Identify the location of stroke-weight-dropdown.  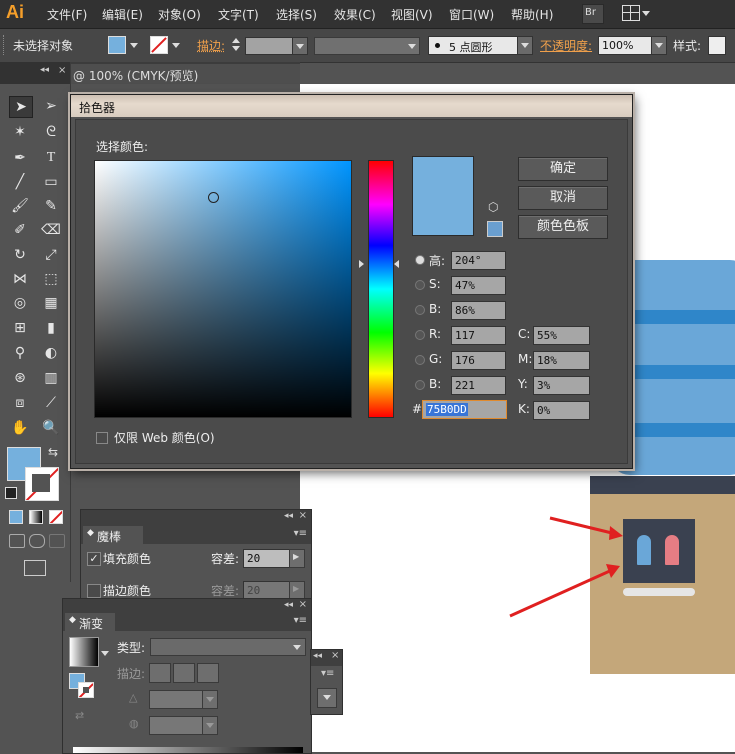
(300, 46).